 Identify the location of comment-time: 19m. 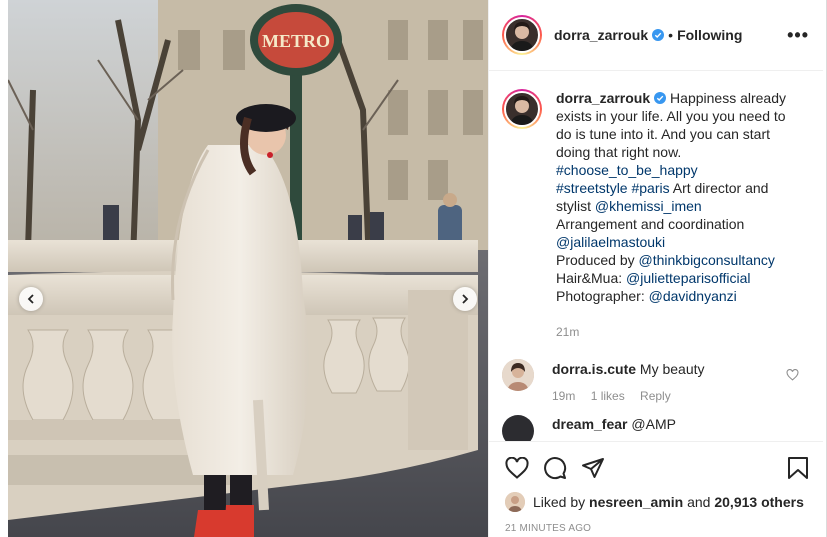
(564, 396).